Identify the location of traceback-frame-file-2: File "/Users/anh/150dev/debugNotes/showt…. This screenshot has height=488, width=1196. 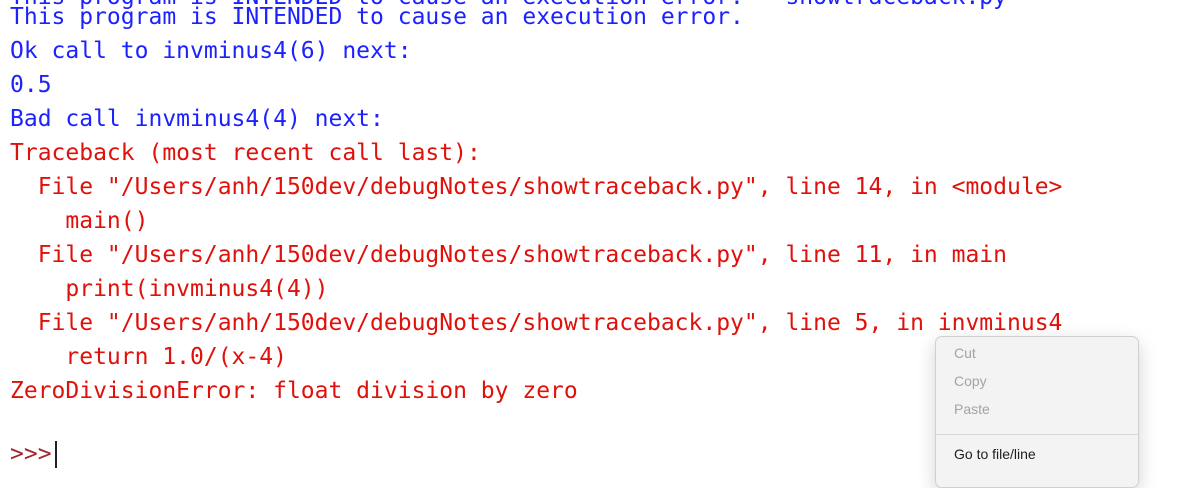
(508, 255).